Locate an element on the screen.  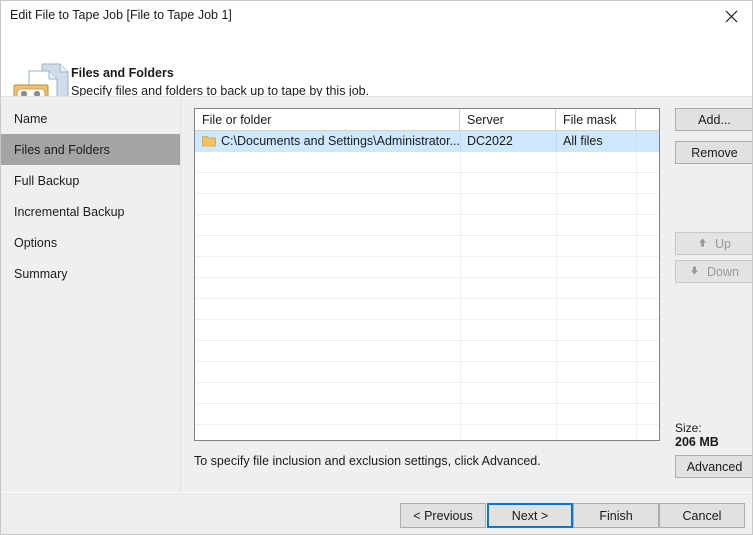
cell-file-mask: All files is located at coordinates (583, 141).